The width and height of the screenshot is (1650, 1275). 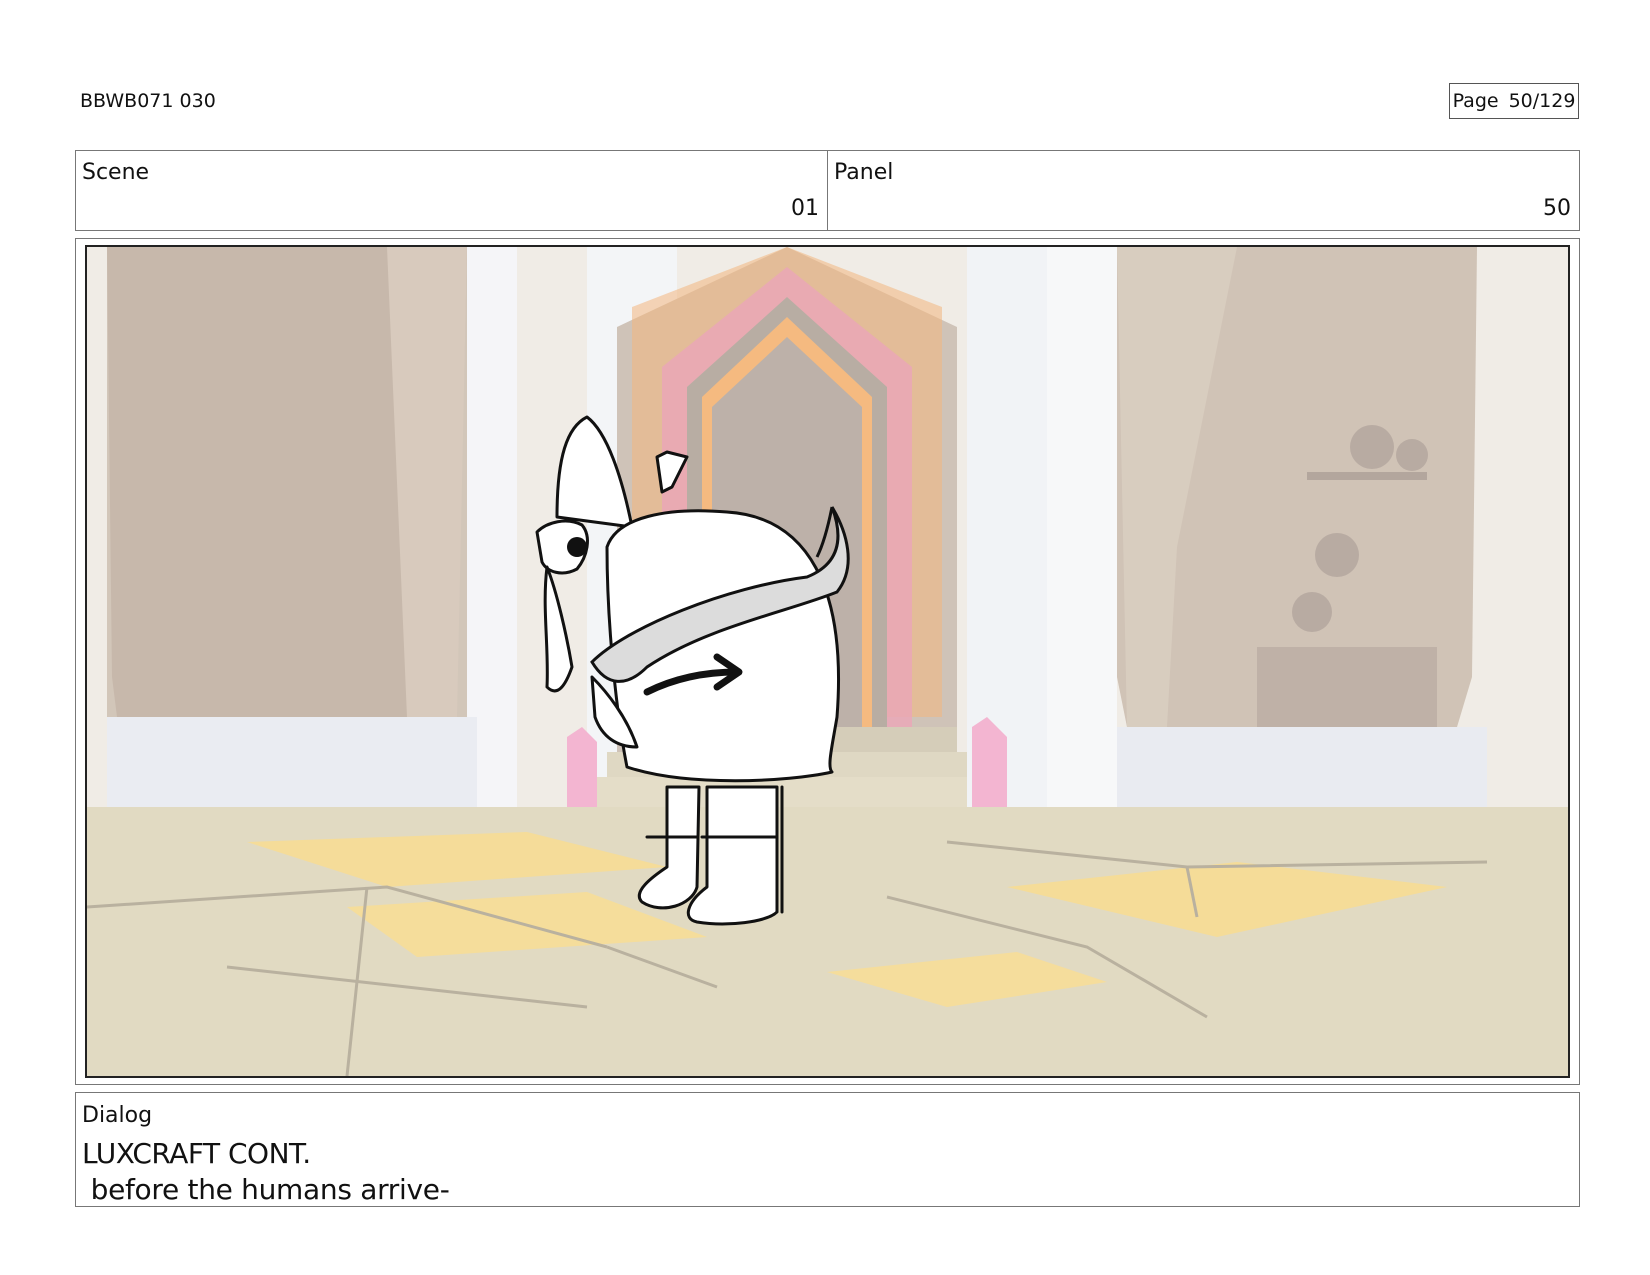 What do you see at coordinates (1557, 208) in the screenshot?
I see `panel-number: 50` at bounding box center [1557, 208].